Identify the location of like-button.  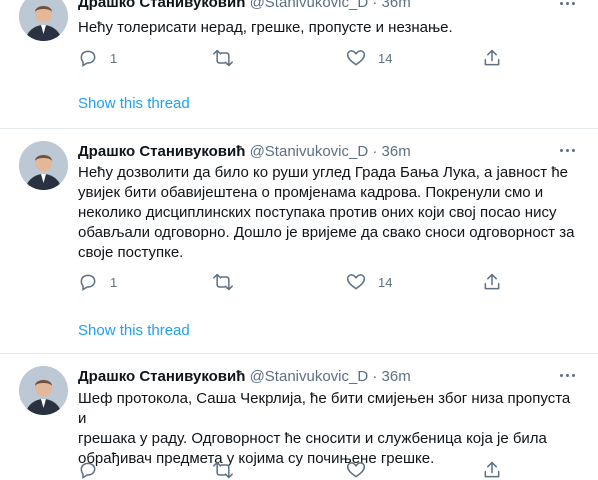
(356, 470).